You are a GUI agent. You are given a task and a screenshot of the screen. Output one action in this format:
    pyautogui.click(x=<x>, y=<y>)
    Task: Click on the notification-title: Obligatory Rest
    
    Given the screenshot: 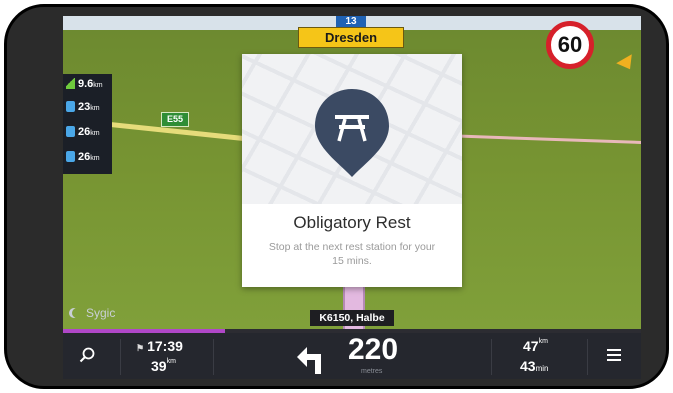 What is the action you would take?
    pyautogui.click(x=352, y=222)
    